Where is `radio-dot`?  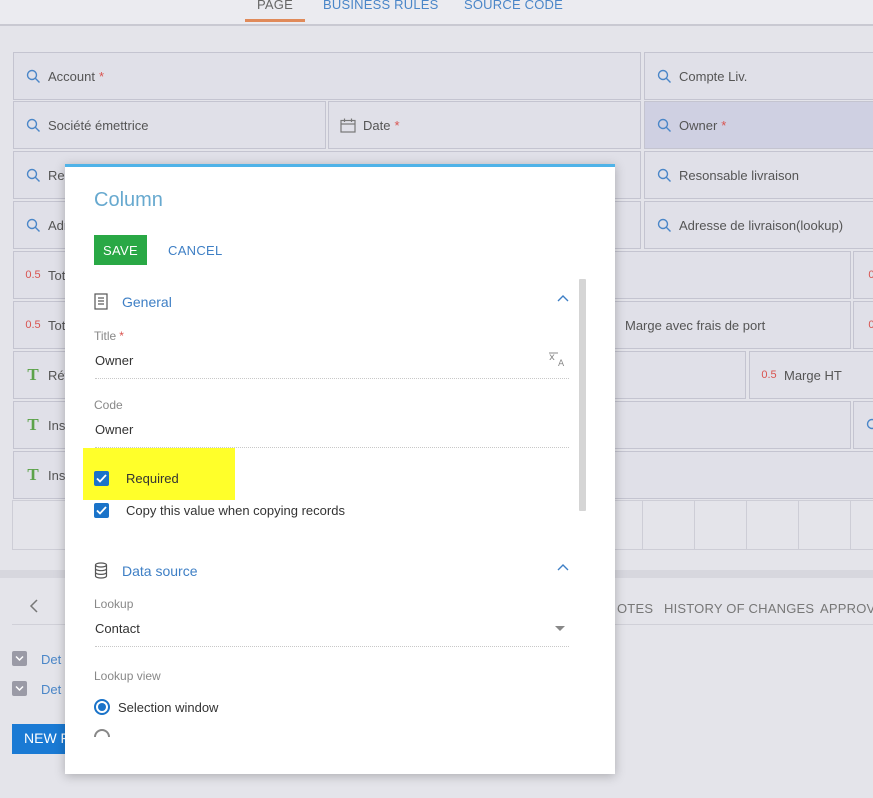
radio-dot is located at coordinates (102, 707).